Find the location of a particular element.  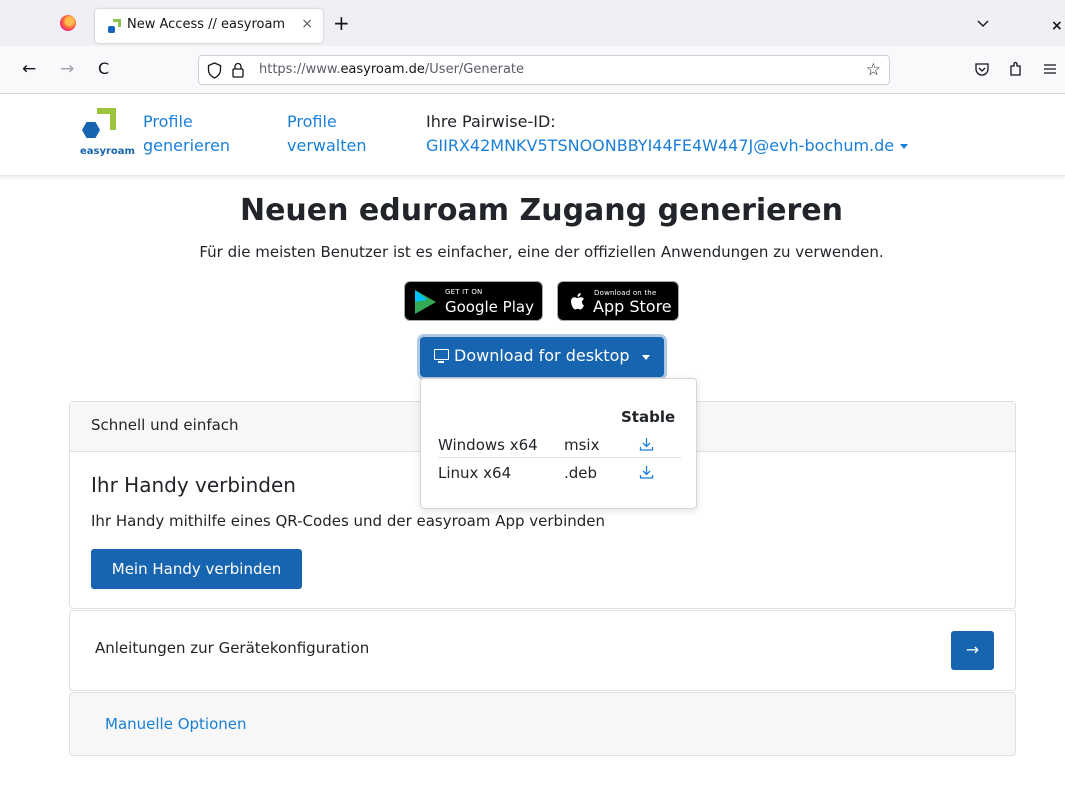

nav-profile-generate-line1: Profile is located at coordinates (168, 121).